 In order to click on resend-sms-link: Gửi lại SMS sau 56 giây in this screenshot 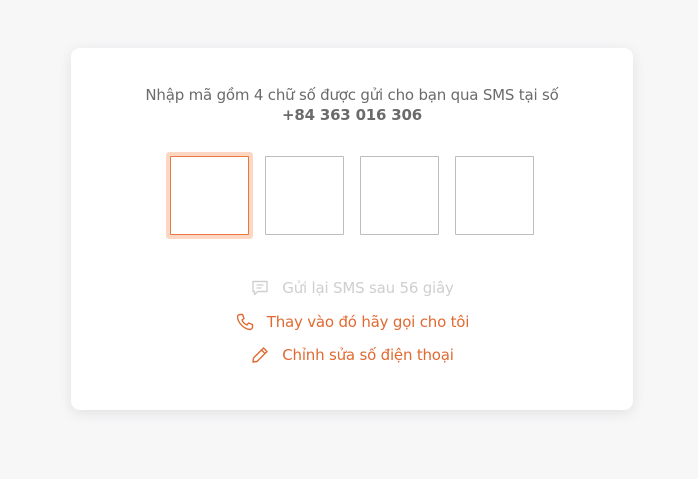, I will do `click(352, 288)`.